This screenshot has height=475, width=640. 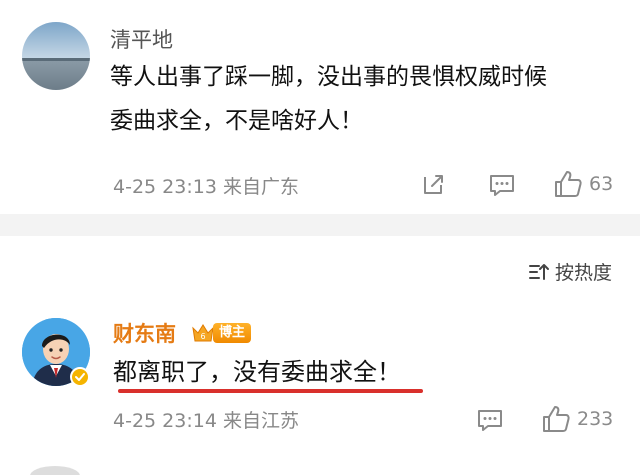 I want to click on sort-button: 按热度, so click(x=570, y=271).